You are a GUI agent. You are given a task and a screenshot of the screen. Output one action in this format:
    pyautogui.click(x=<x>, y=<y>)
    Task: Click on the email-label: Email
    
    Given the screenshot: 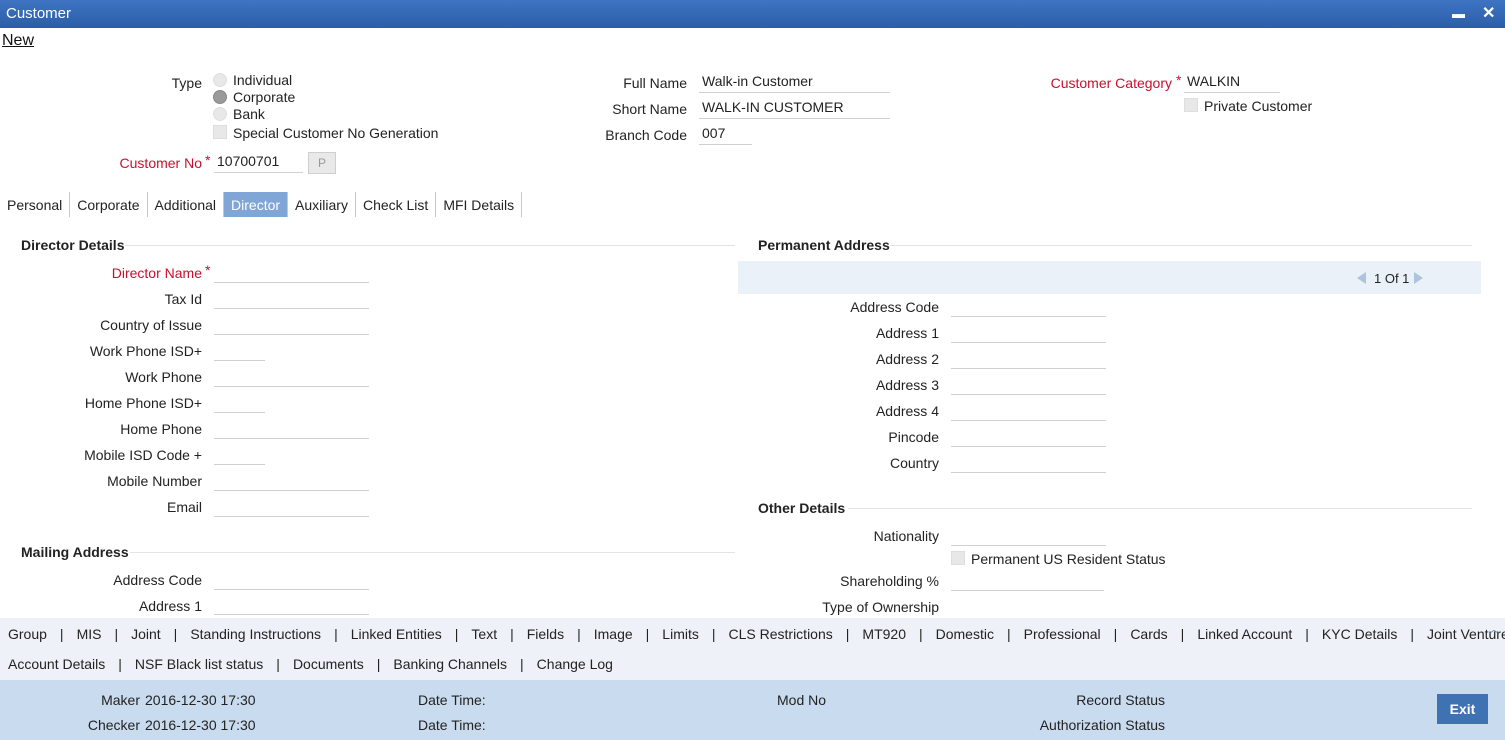 What is the action you would take?
    pyautogui.click(x=184, y=507)
    